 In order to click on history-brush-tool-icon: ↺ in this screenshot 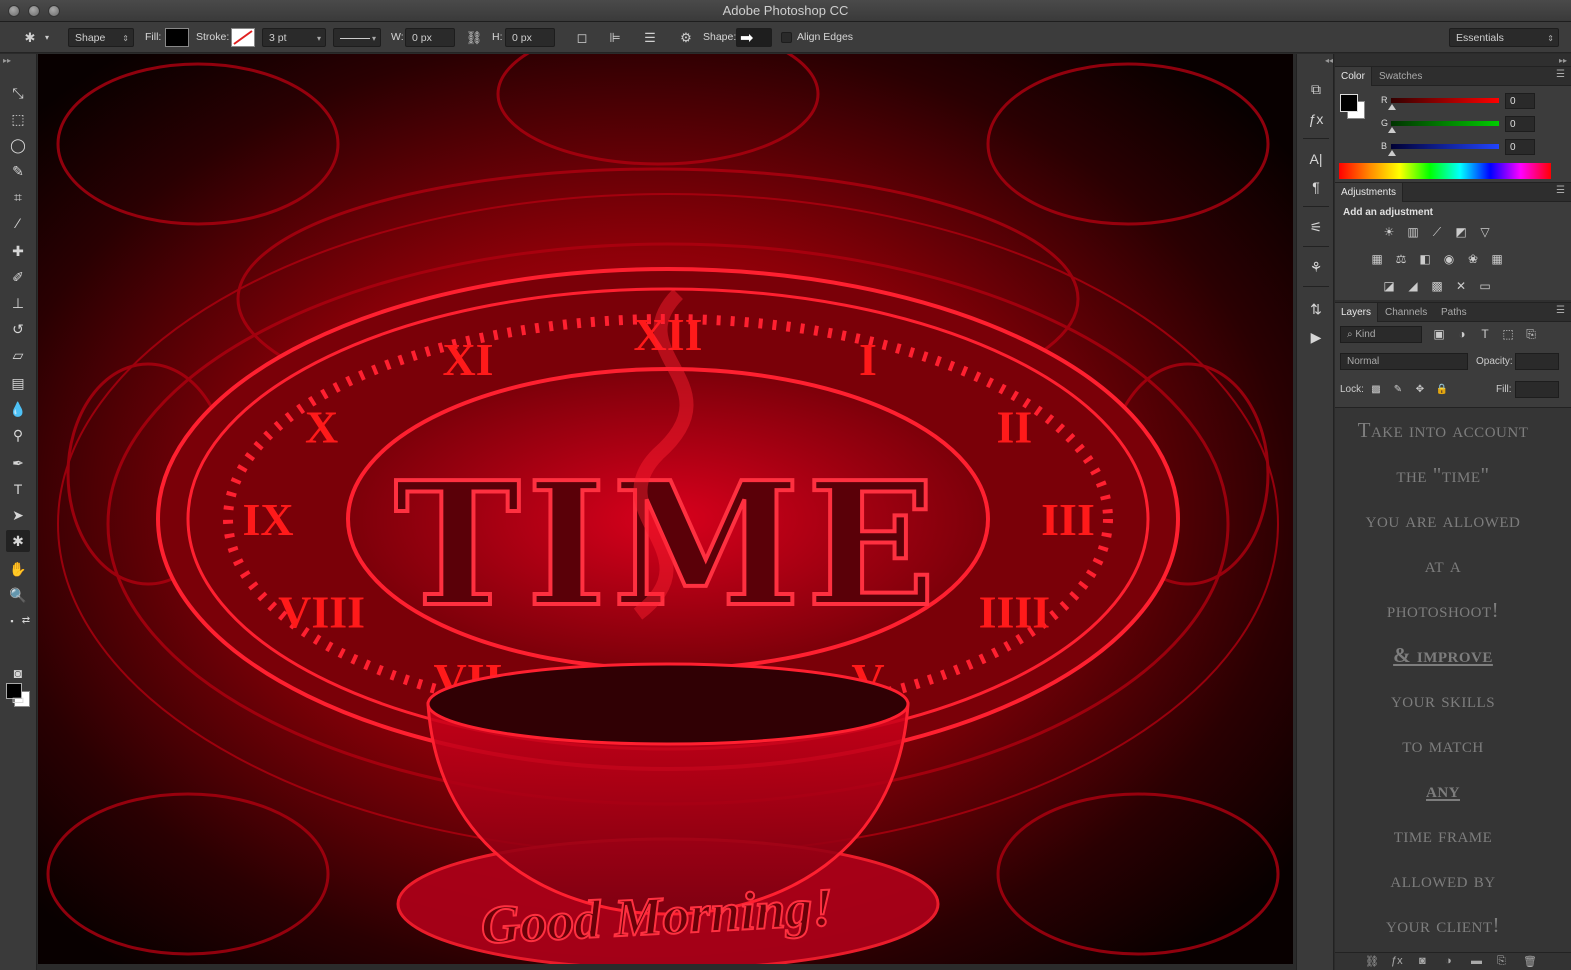, I will do `click(18, 329)`.